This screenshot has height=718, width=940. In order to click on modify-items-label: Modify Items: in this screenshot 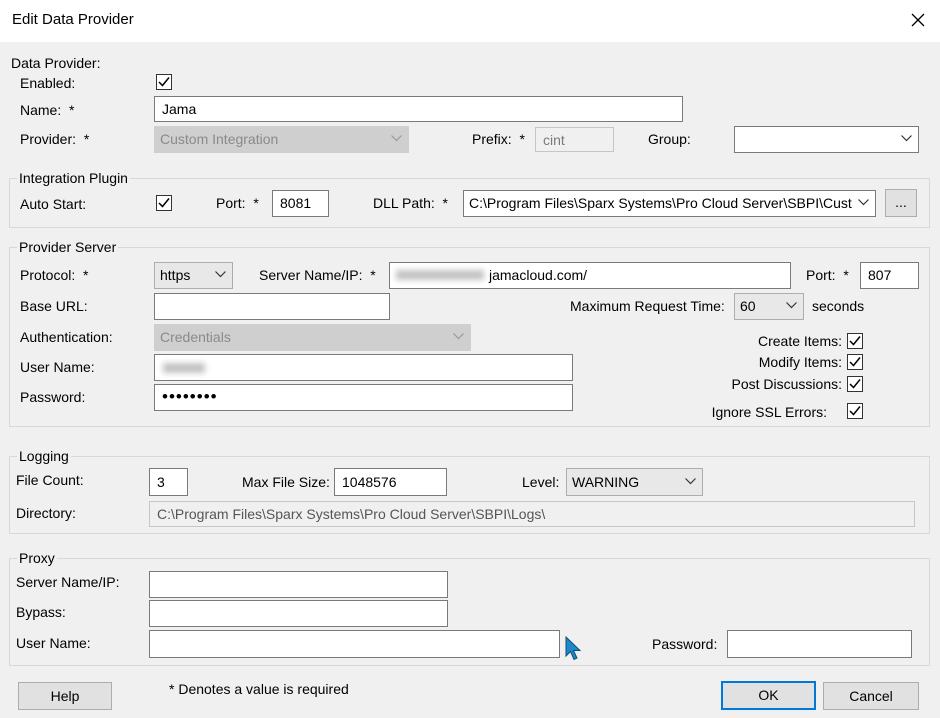, I will do `click(800, 362)`.